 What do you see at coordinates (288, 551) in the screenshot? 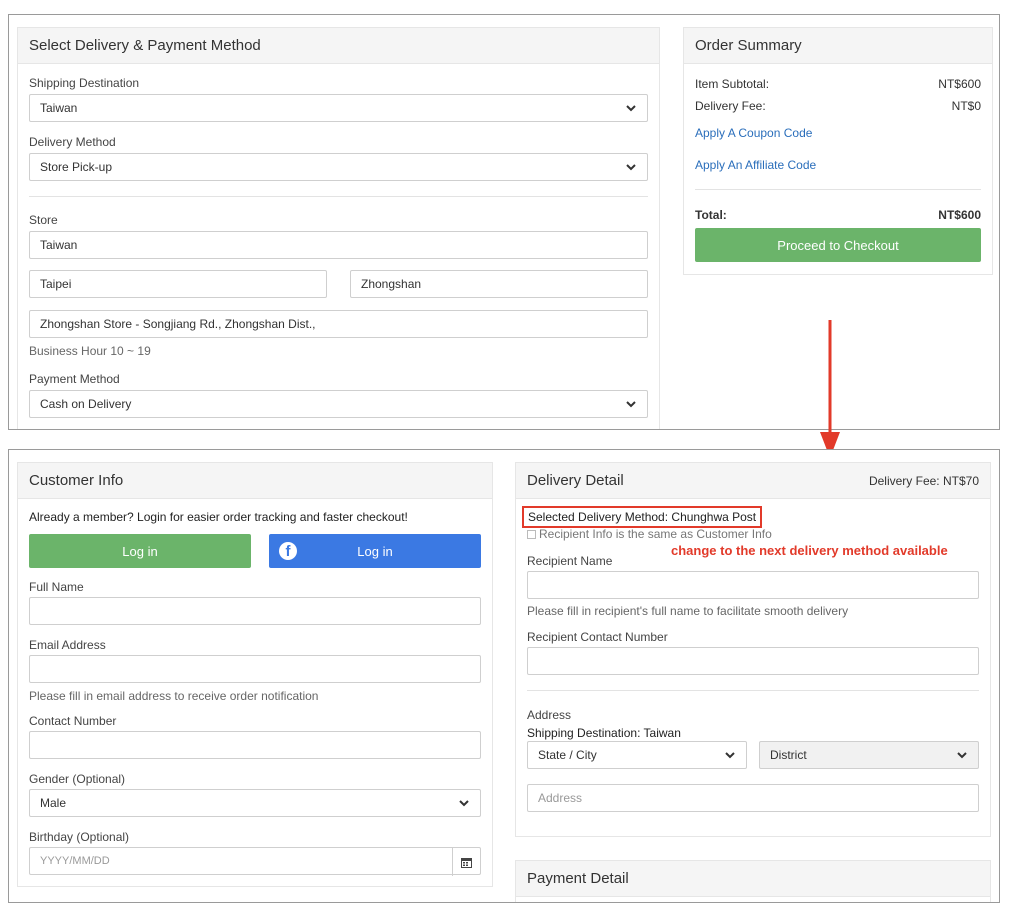
I see `facebook-icon: f` at bounding box center [288, 551].